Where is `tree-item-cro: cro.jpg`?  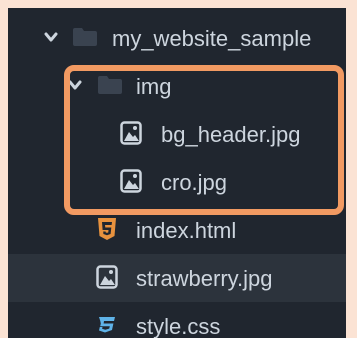
tree-item-cro: cro.jpg is located at coordinates (177, 182).